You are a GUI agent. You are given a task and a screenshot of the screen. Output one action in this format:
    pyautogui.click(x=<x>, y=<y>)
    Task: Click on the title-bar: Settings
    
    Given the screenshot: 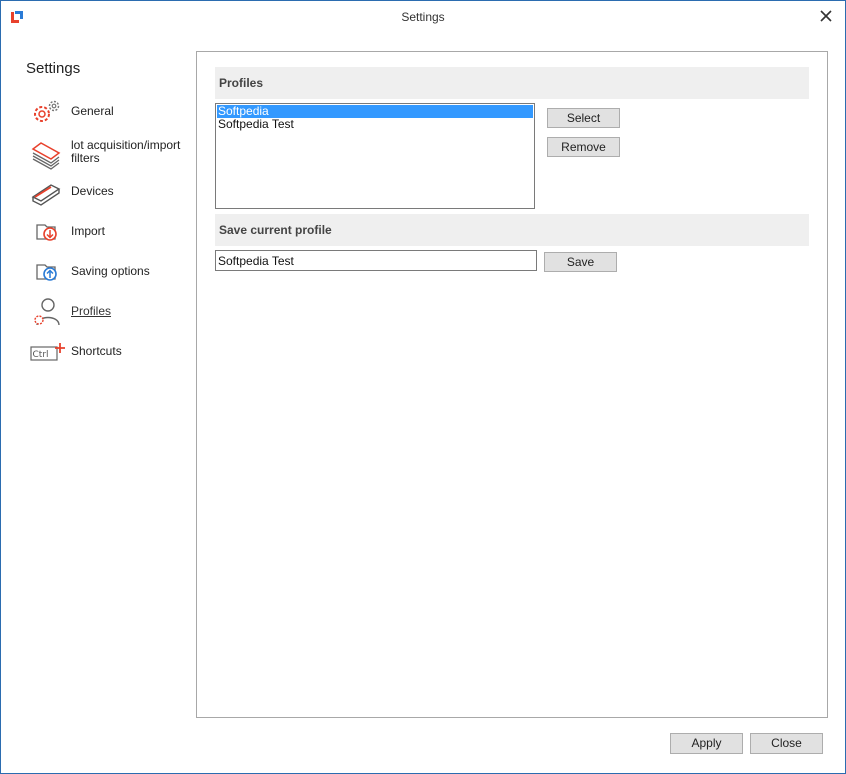 What is the action you would take?
    pyautogui.click(x=423, y=17)
    